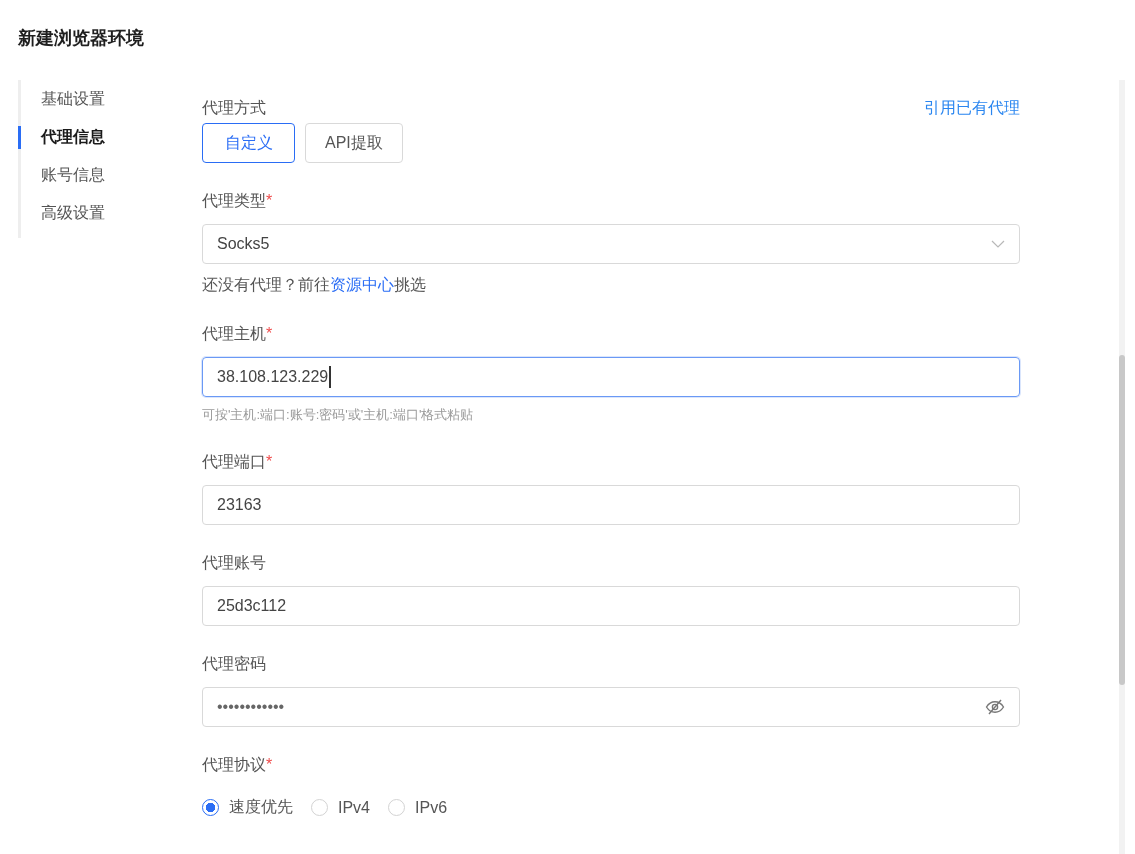  What do you see at coordinates (234, 334) in the screenshot?
I see `field-label: 代理主机` at bounding box center [234, 334].